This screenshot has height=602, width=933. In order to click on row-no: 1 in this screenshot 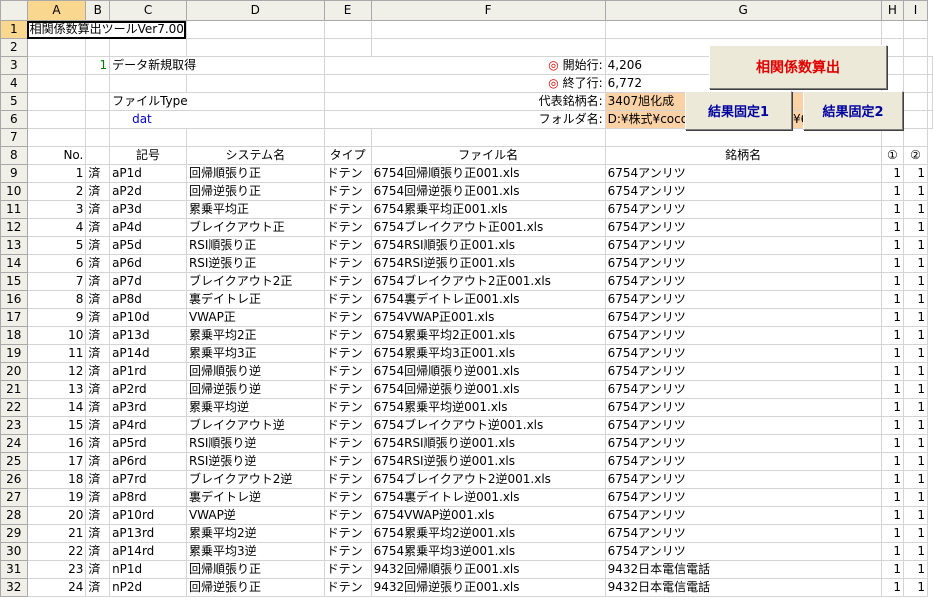, I will do `click(56, 173)`.